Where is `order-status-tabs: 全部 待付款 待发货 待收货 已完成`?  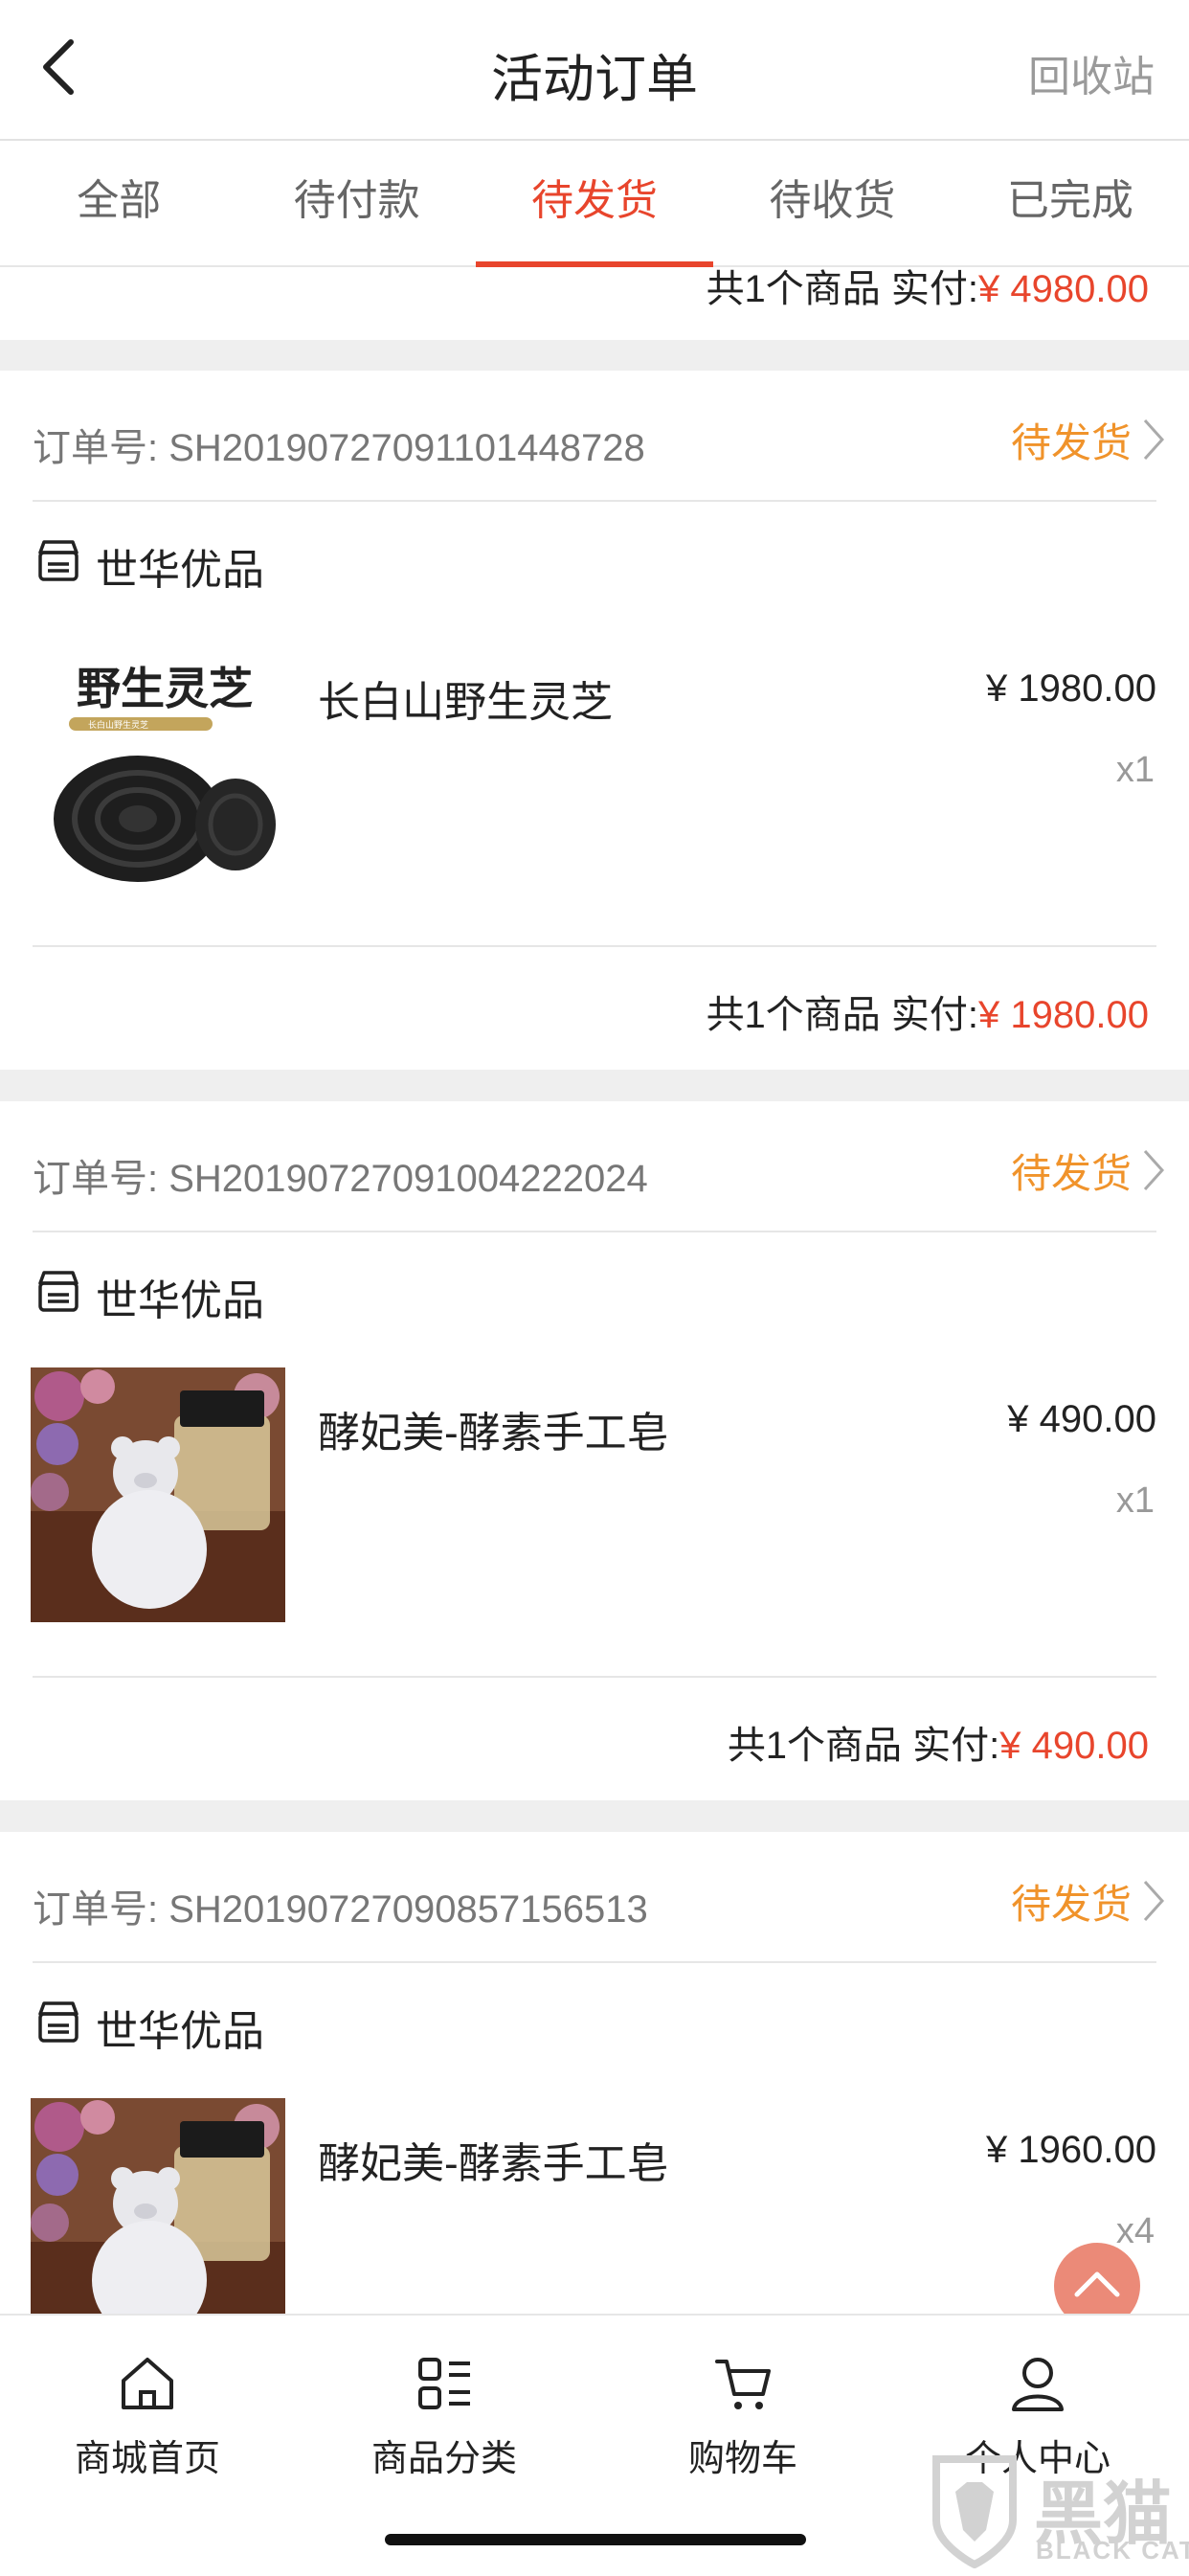 order-status-tabs: 全部 待付款 待发货 待收货 已完成 is located at coordinates (594, 204).